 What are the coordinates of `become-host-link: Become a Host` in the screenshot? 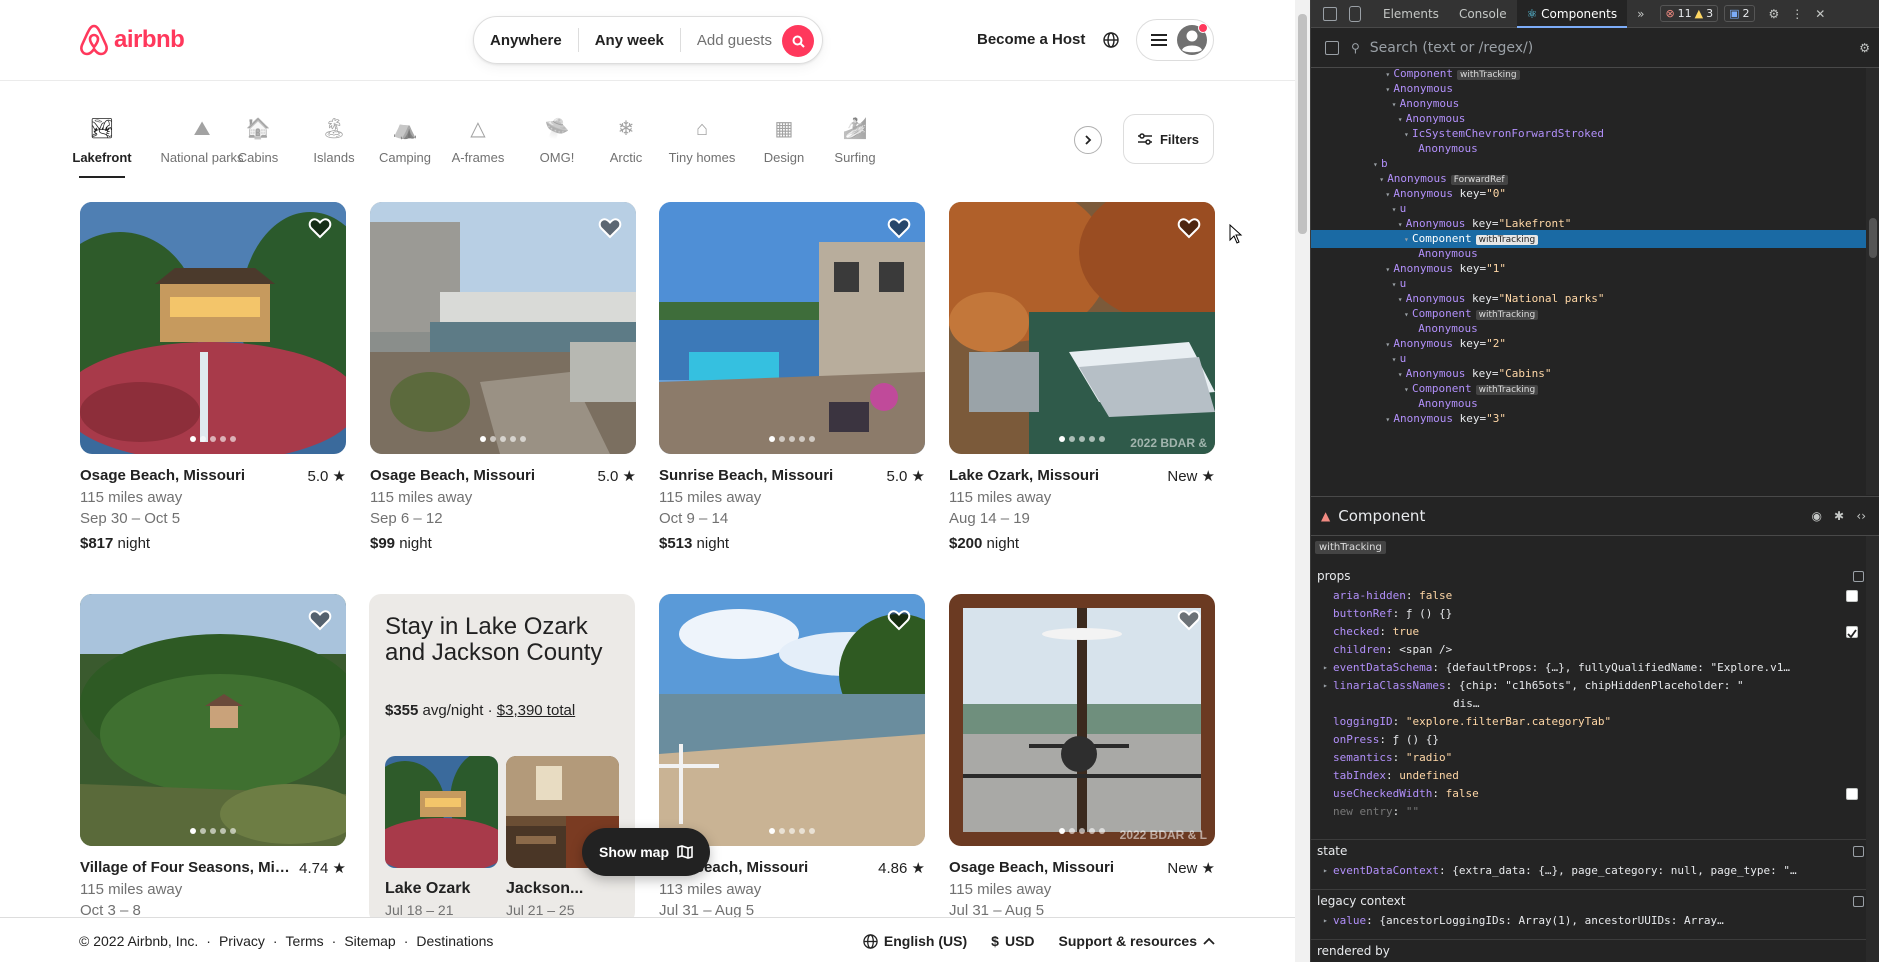 It's located at (1031, 39).